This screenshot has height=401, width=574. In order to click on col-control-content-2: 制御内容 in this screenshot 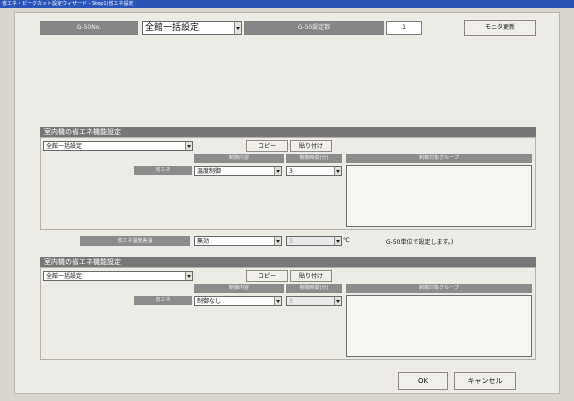, I will do `click(239, 288)`.